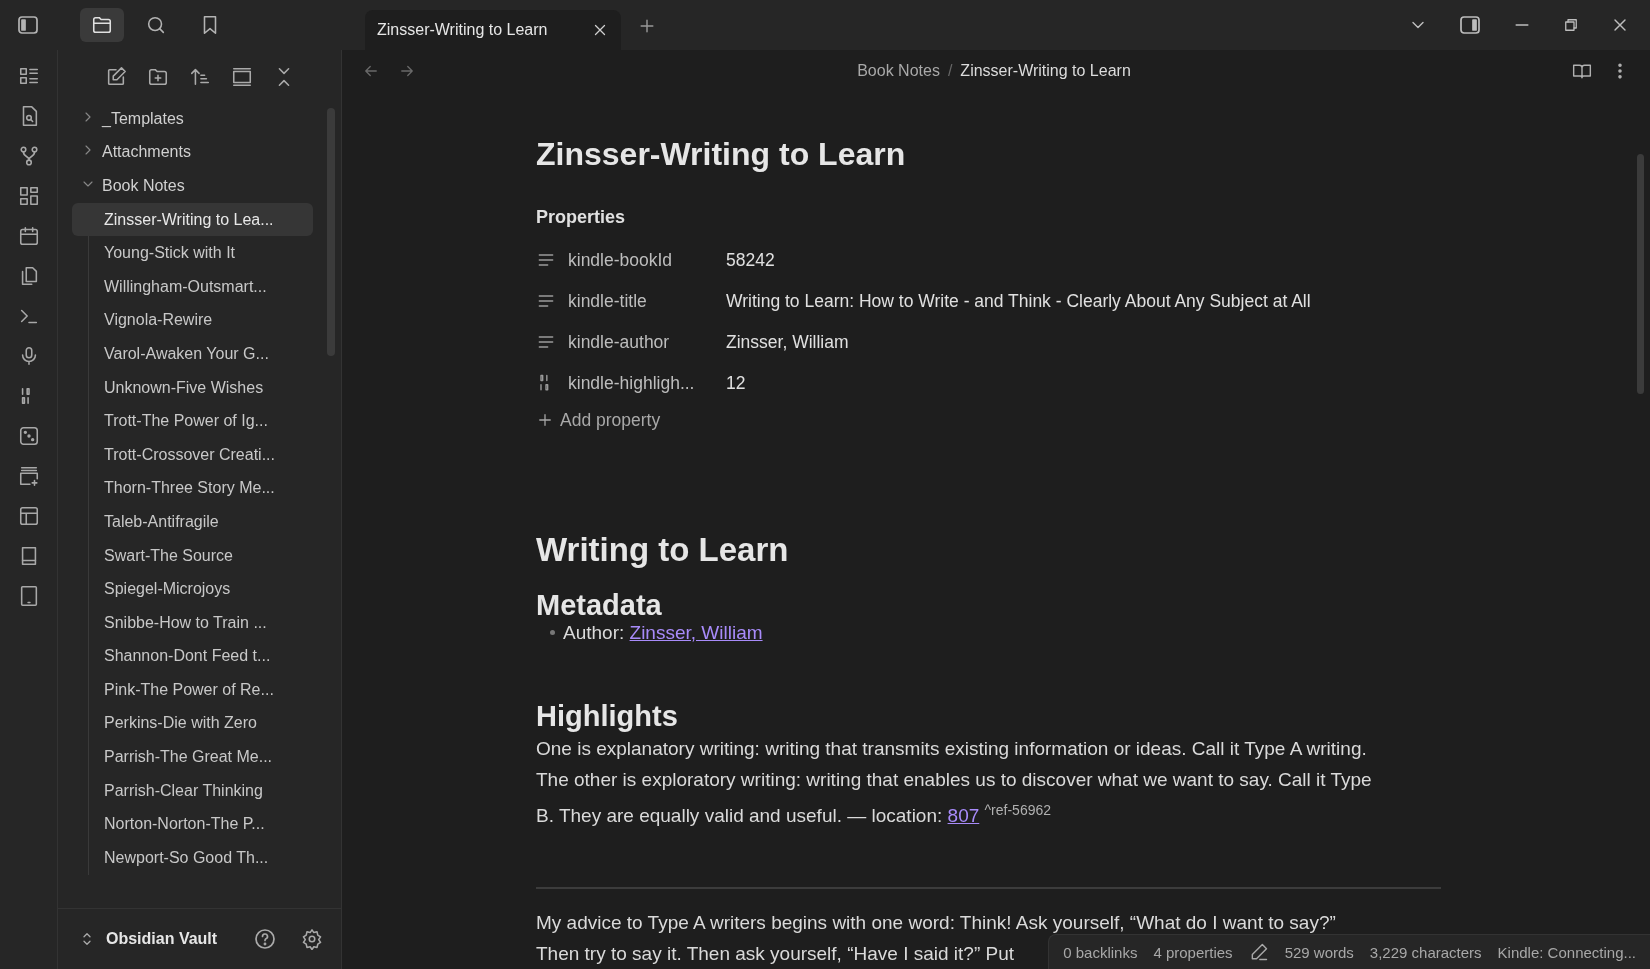  Describe the element at coordinates (1319, 952) in the screenshot. I see `word-count: 529 words` at that location.